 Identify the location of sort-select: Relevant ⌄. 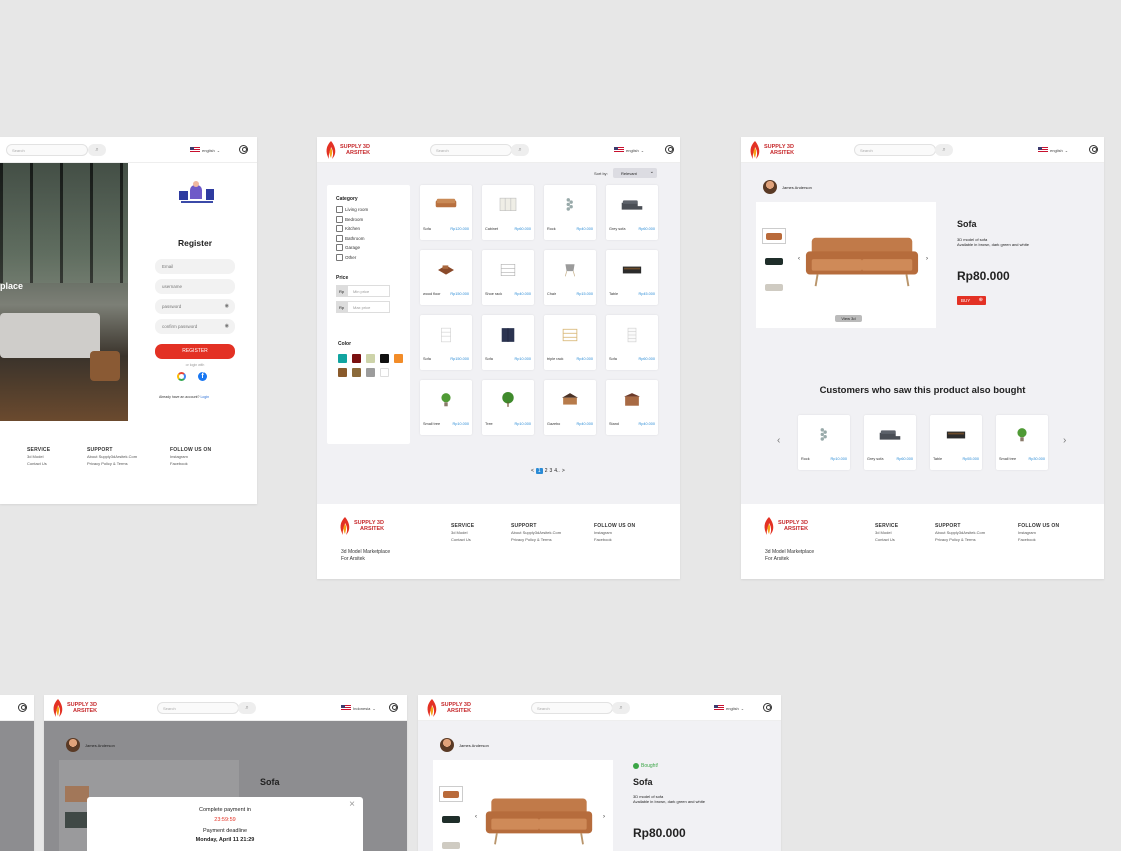
(635, 173).